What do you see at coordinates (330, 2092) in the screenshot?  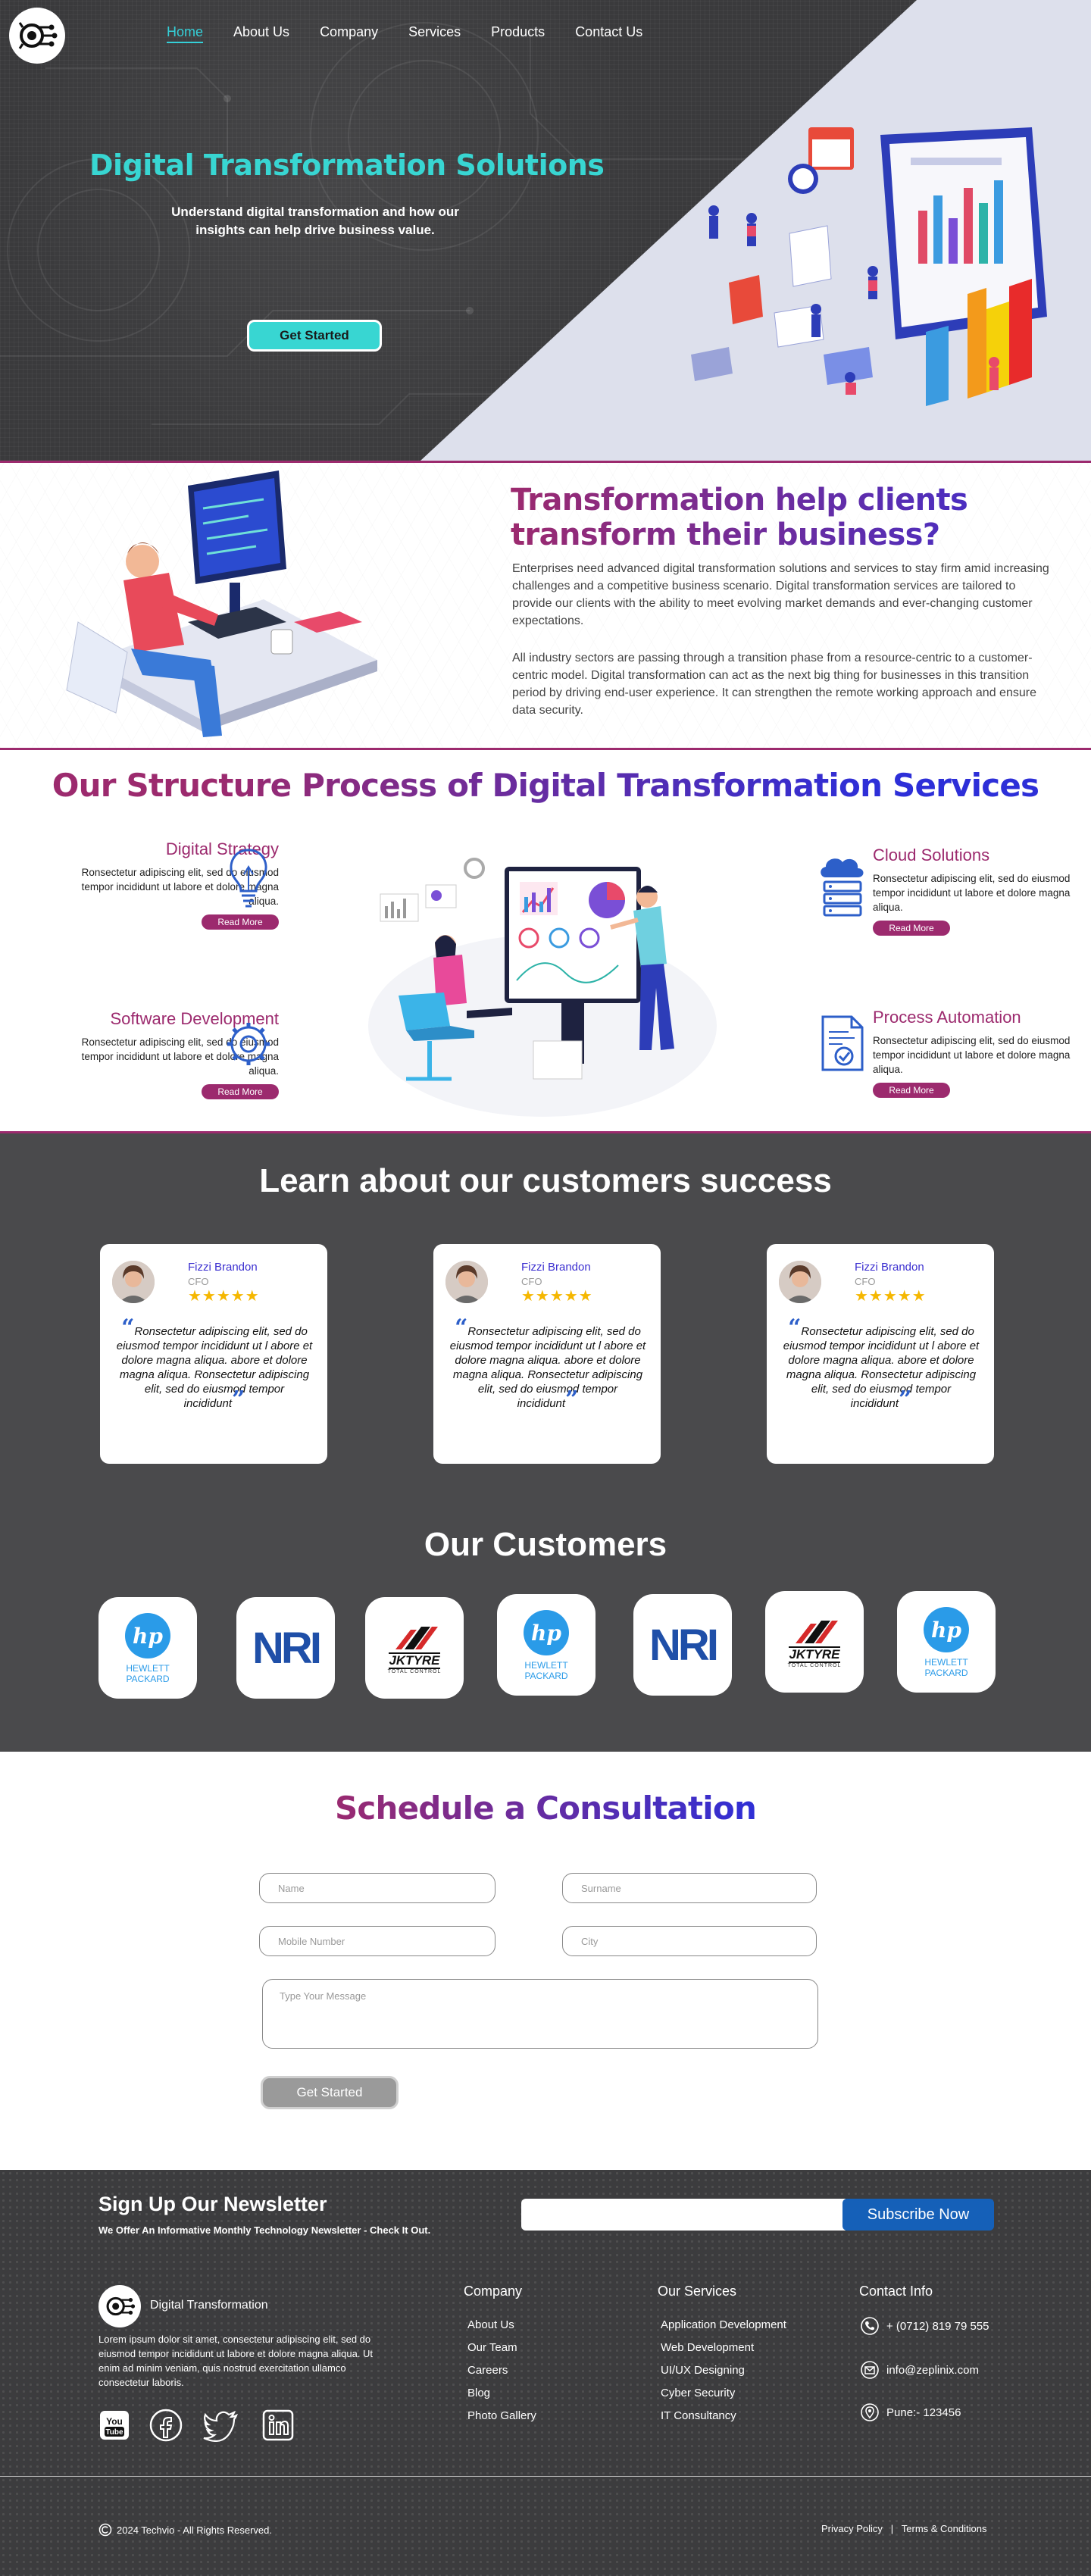 I see `consultation-get-started-button: Get Started` at bounding box center [330, 2092].